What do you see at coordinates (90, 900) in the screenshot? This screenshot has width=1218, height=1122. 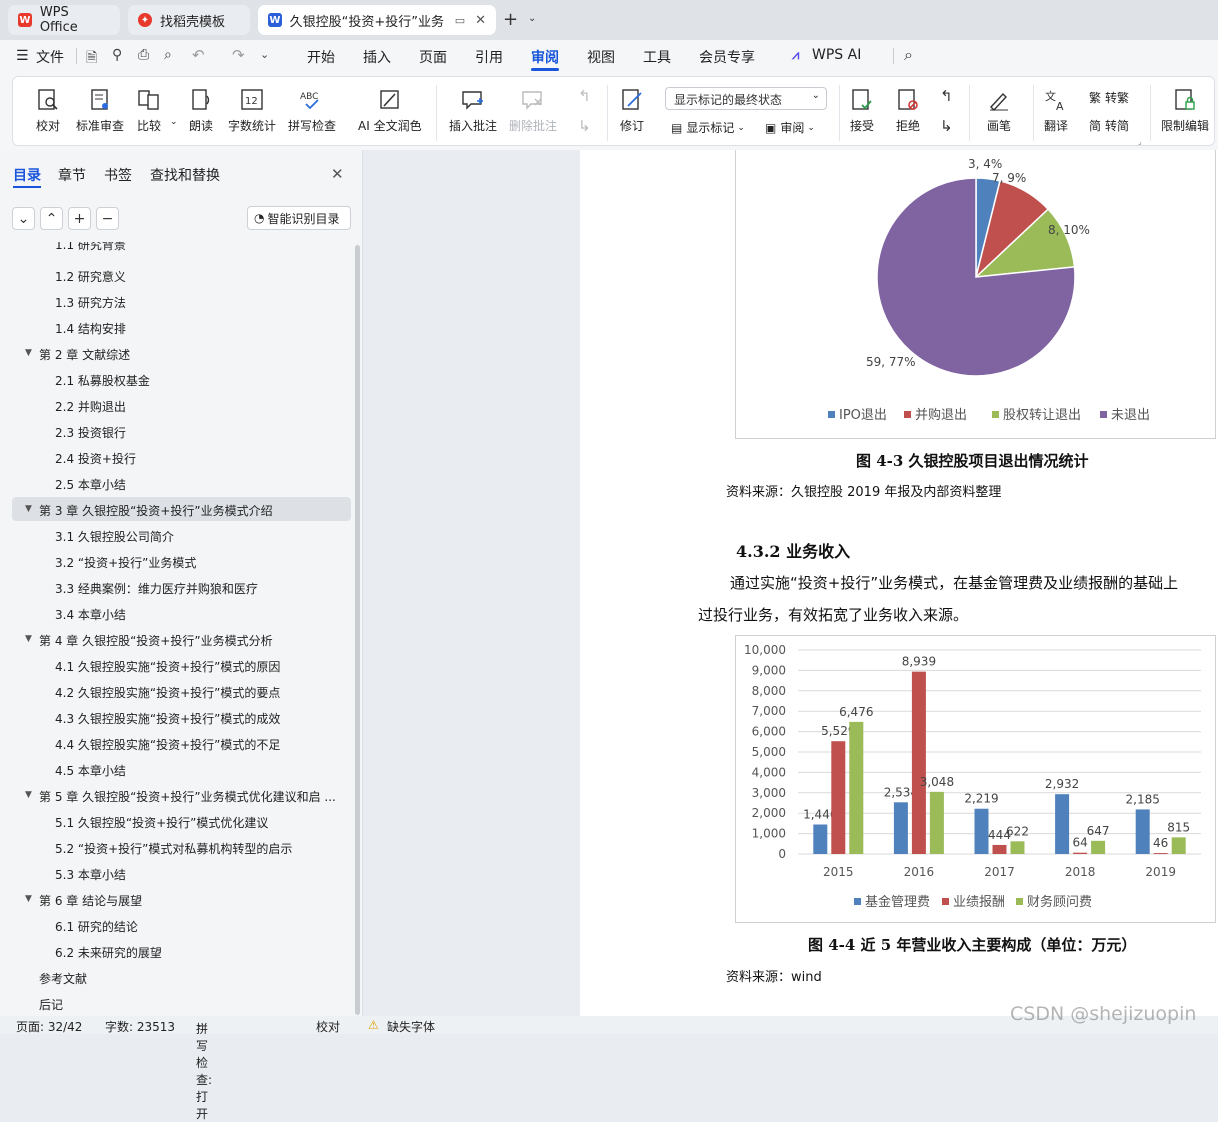 I see `toc-item: 第 6 章 结论与展望` at bounding box center [90, 900].